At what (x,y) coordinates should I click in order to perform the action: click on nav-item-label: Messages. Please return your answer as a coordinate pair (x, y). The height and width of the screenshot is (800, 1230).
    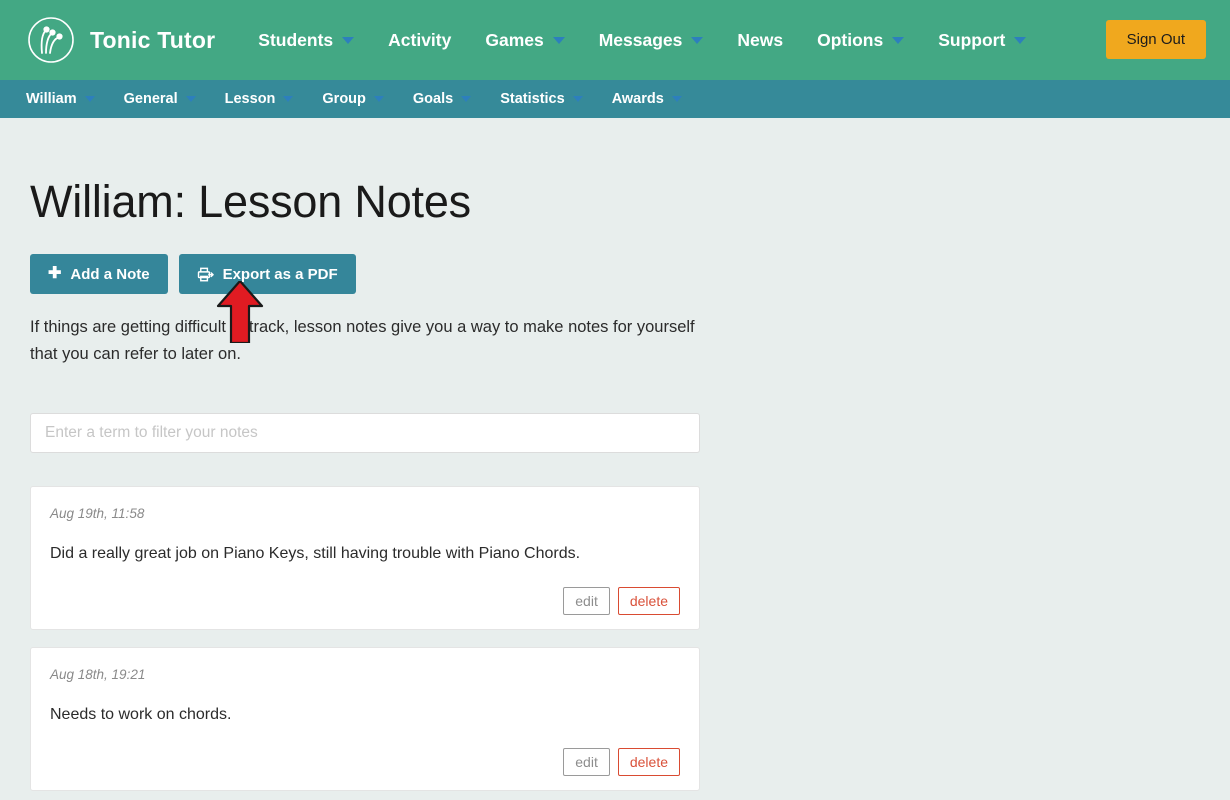
    Looking at the image, I should click on (640, 39).